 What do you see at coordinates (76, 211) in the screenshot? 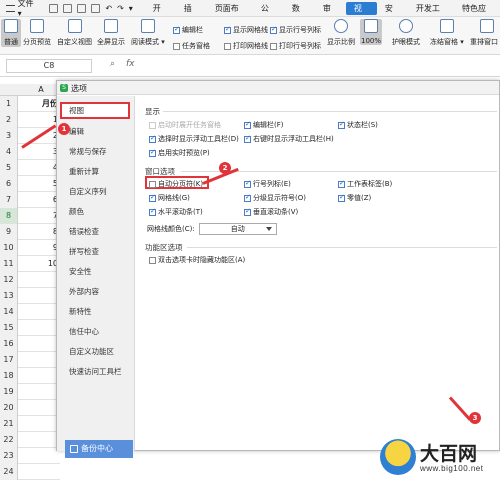
I see `category-color: 颜色` at bounding box center [76, 211].